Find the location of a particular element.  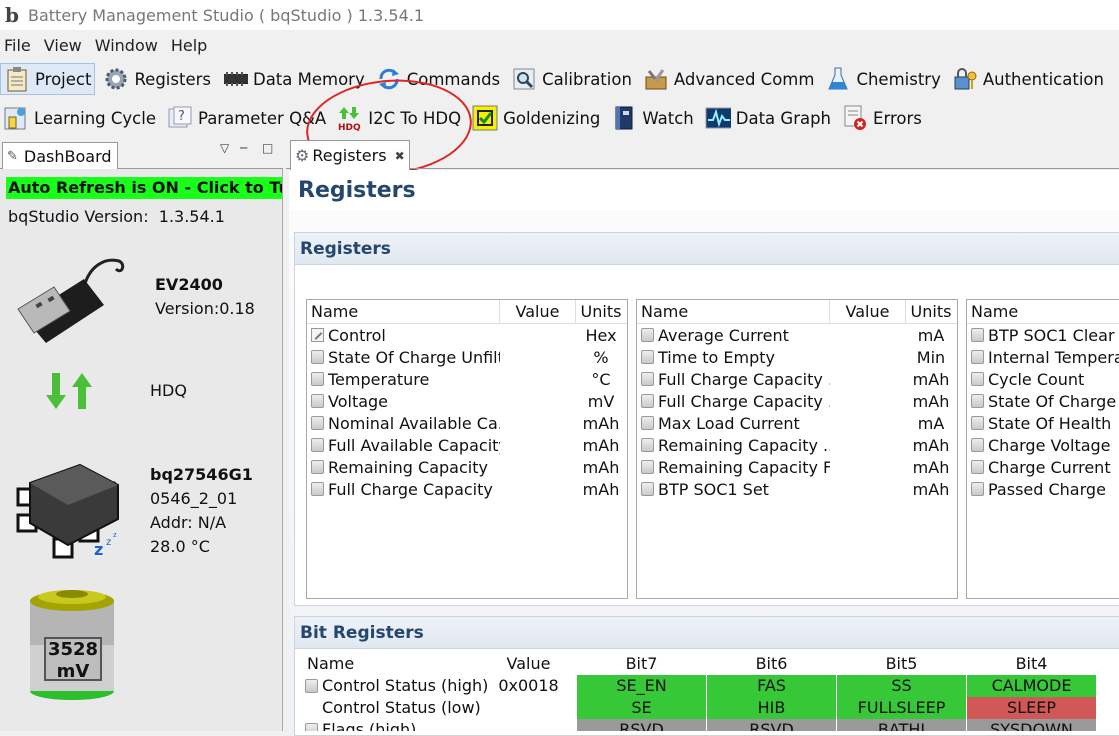

table-row: Flags (high) RSVD RSVD BATHI SYSDOWN is located at coordinates (709, 725).